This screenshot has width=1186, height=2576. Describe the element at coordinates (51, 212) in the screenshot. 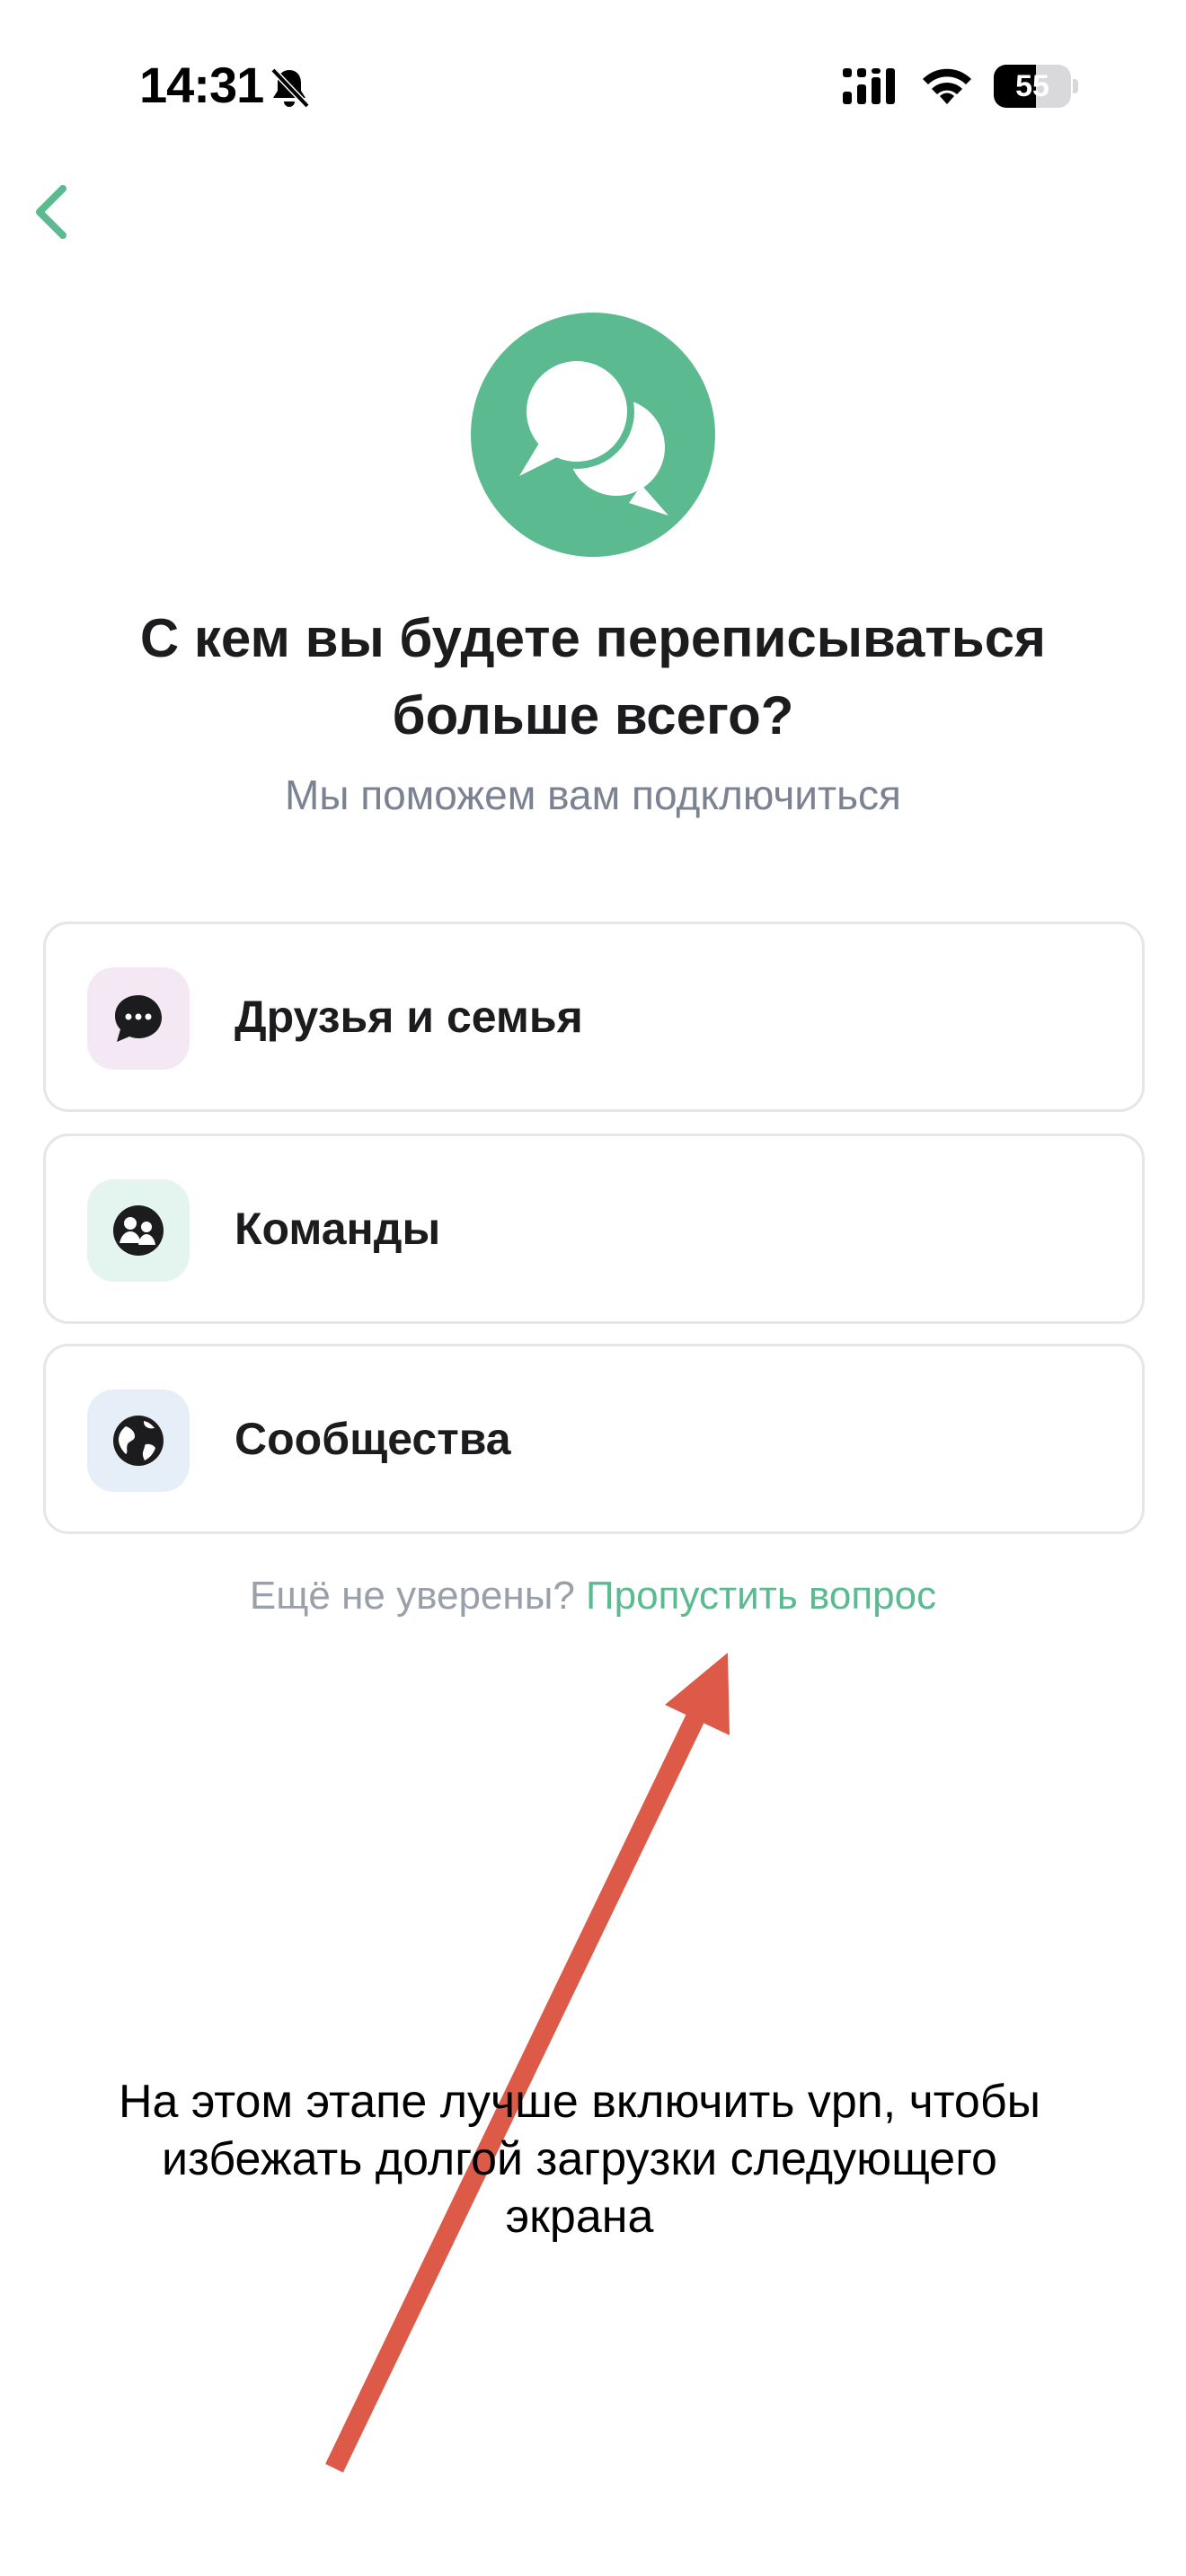

I see `chevron-left-icon` at that location.